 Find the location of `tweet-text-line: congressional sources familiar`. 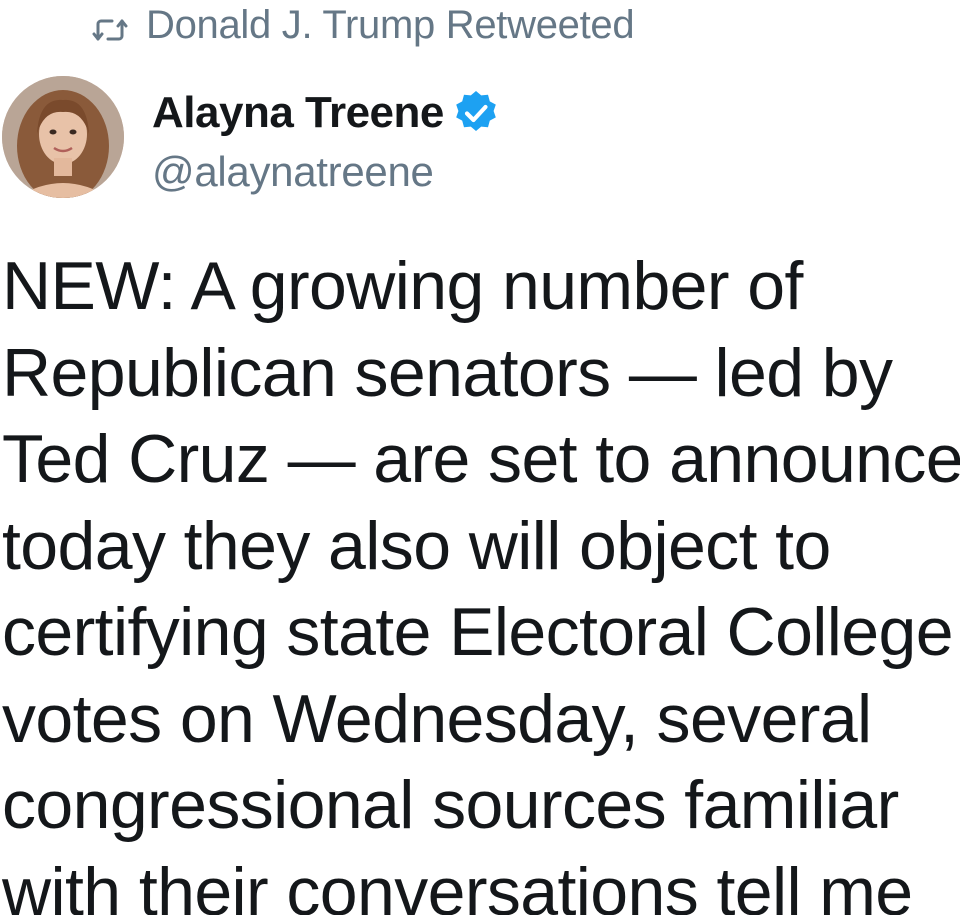

tweet-text-line: congressional sources familiar is located at coordinates (450, 805).